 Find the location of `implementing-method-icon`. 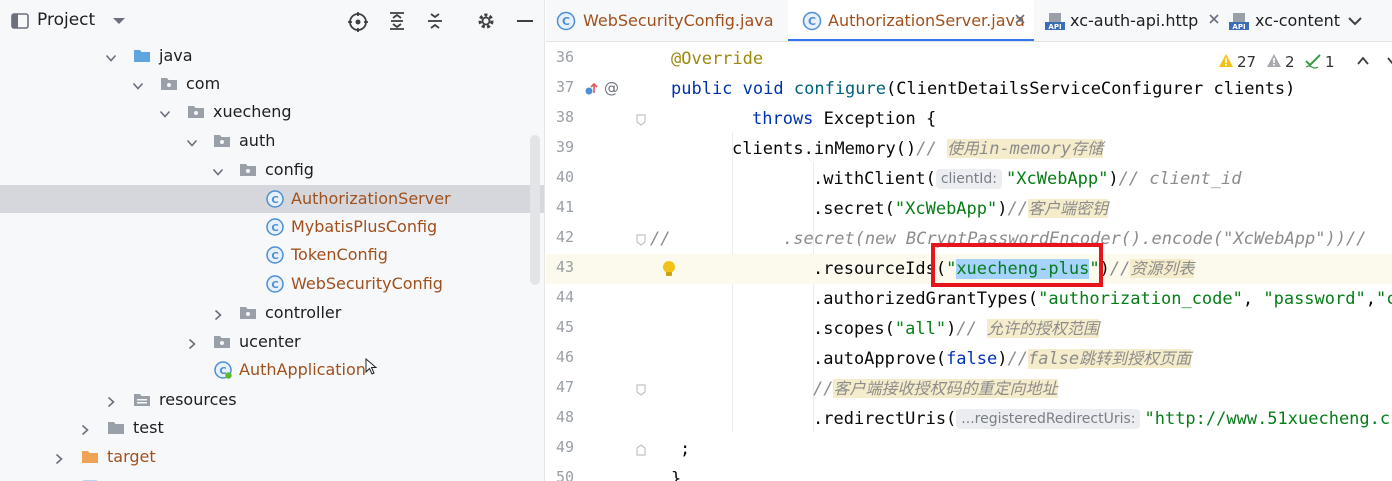

implementing-method-icon is located at coordinates (592, 89).